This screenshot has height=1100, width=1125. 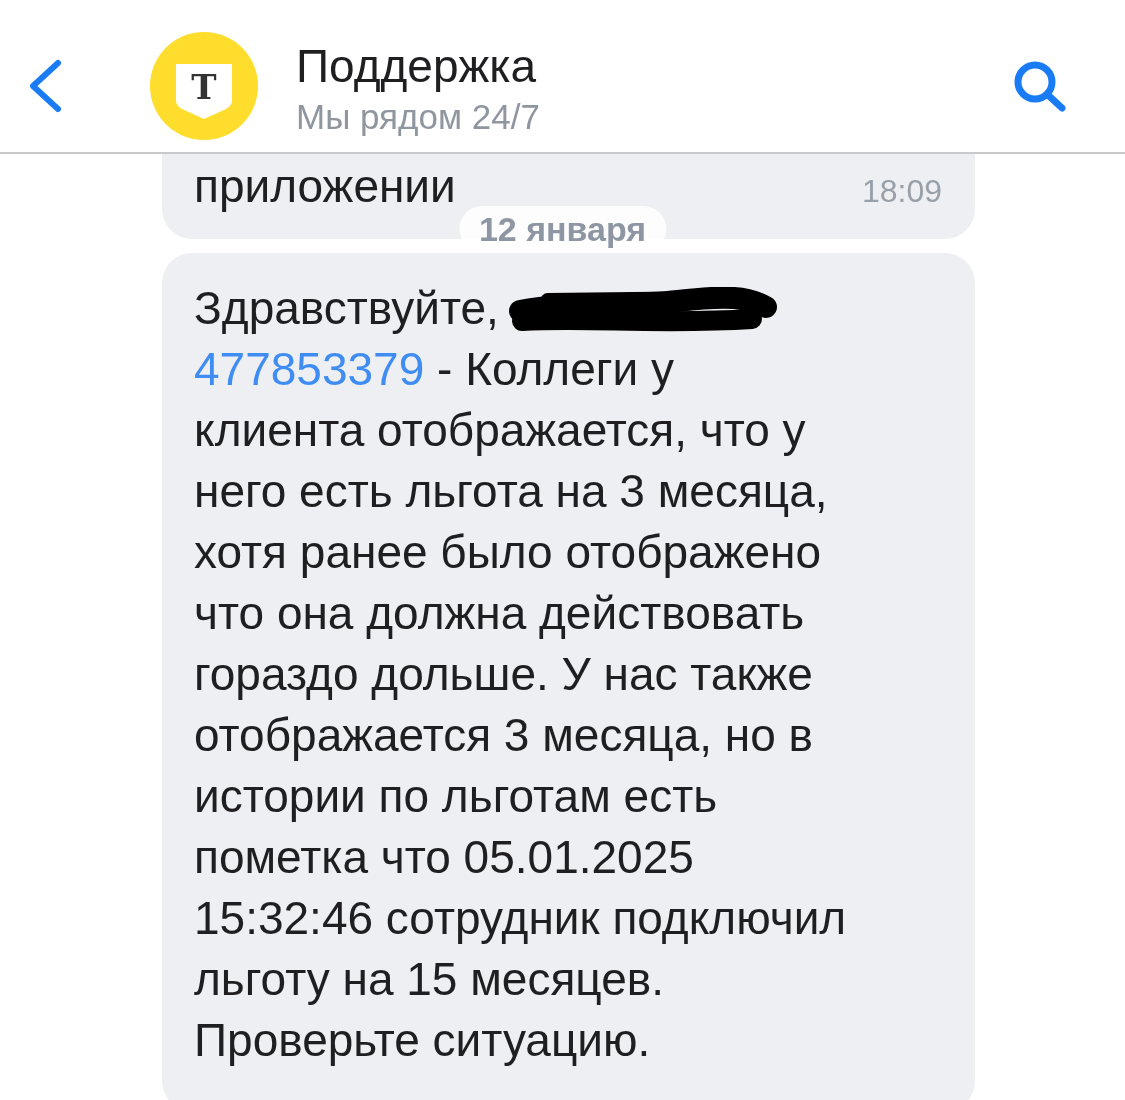 I want to click on message-text: приложении, so click(x=325, y=186).